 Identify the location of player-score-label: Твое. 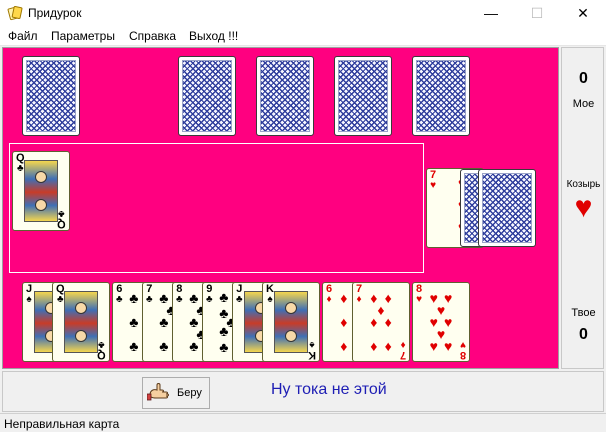
(583, 313).